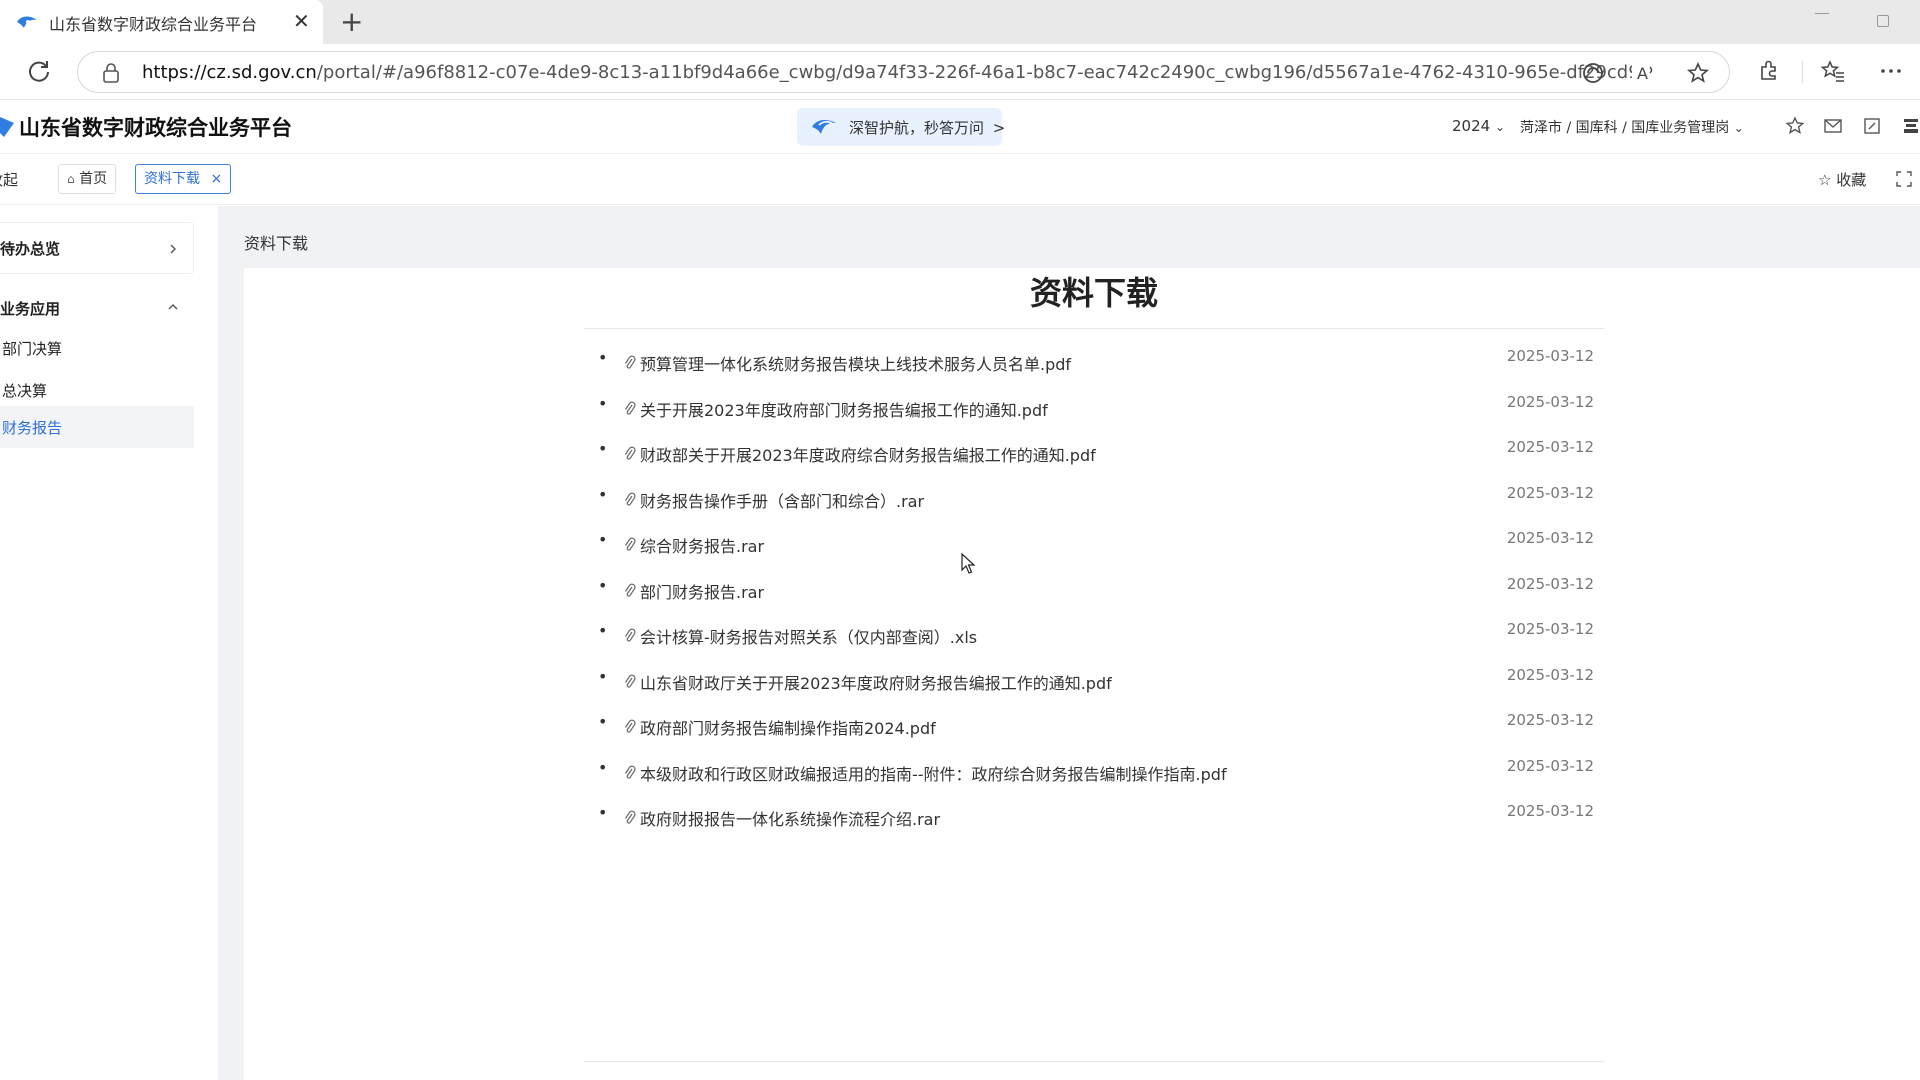  I want to click on favorite-button: ☆ 收藏, so click(1842, 179).